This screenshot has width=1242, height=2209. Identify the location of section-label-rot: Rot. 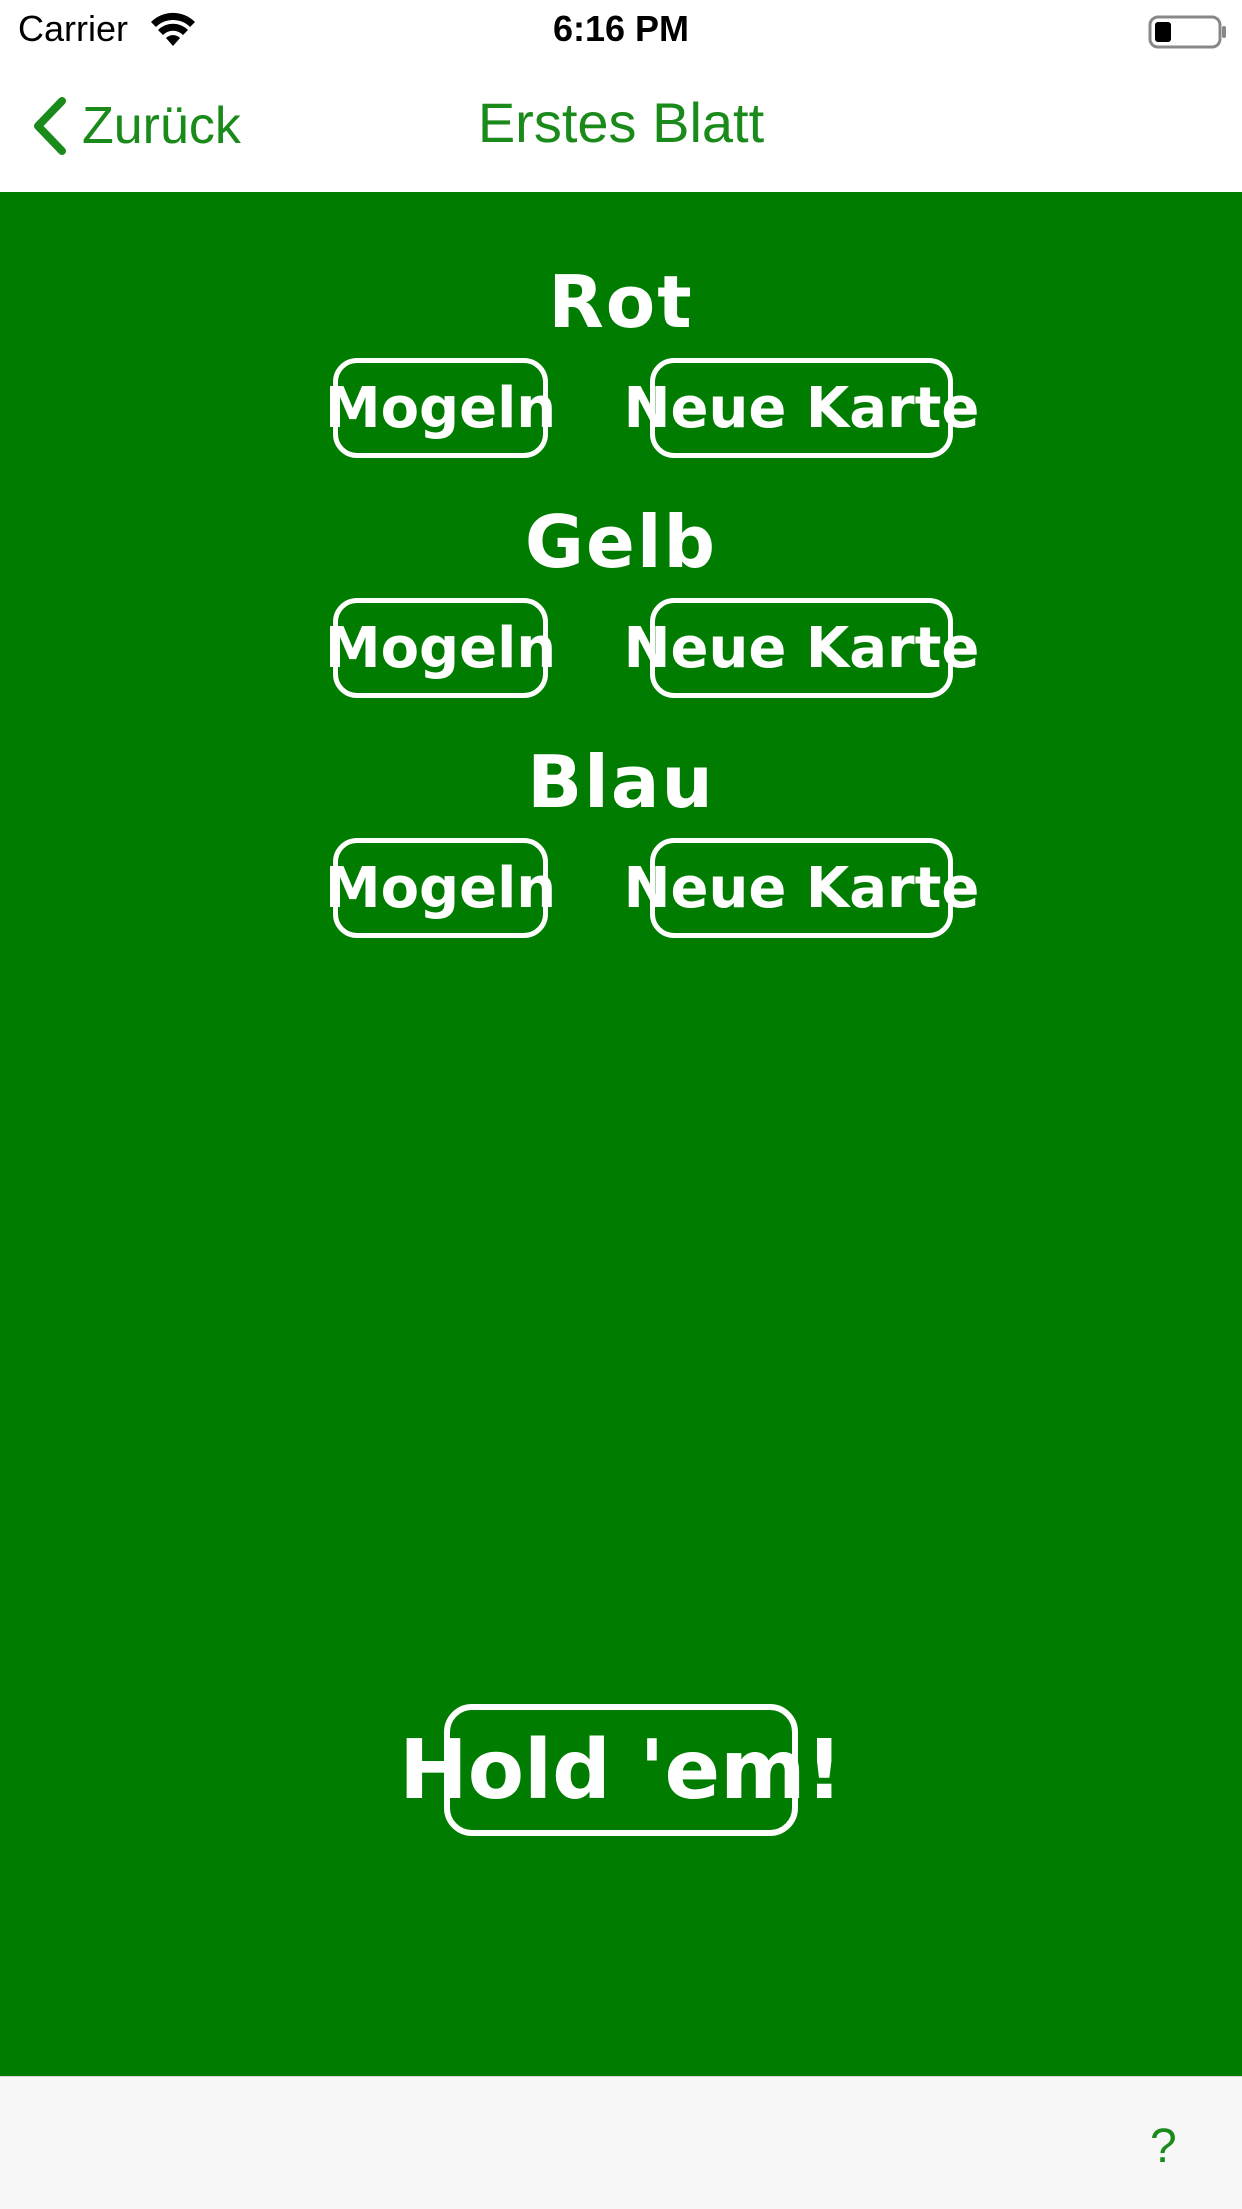
(621, 302).